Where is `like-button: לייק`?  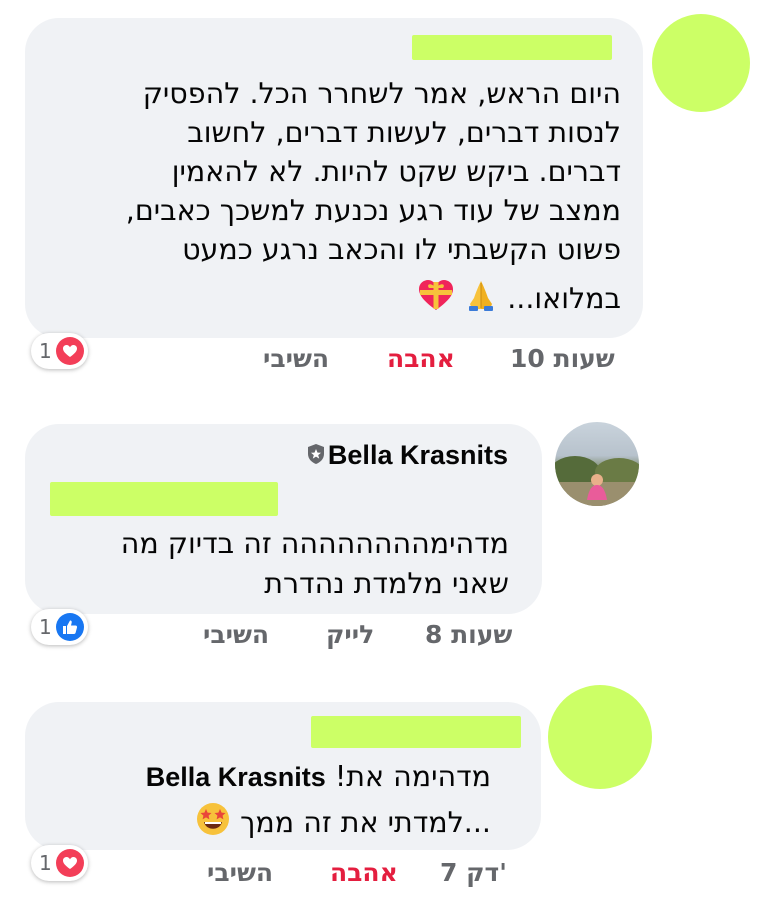
like-button: לייק is located at coordinates (350, 634).